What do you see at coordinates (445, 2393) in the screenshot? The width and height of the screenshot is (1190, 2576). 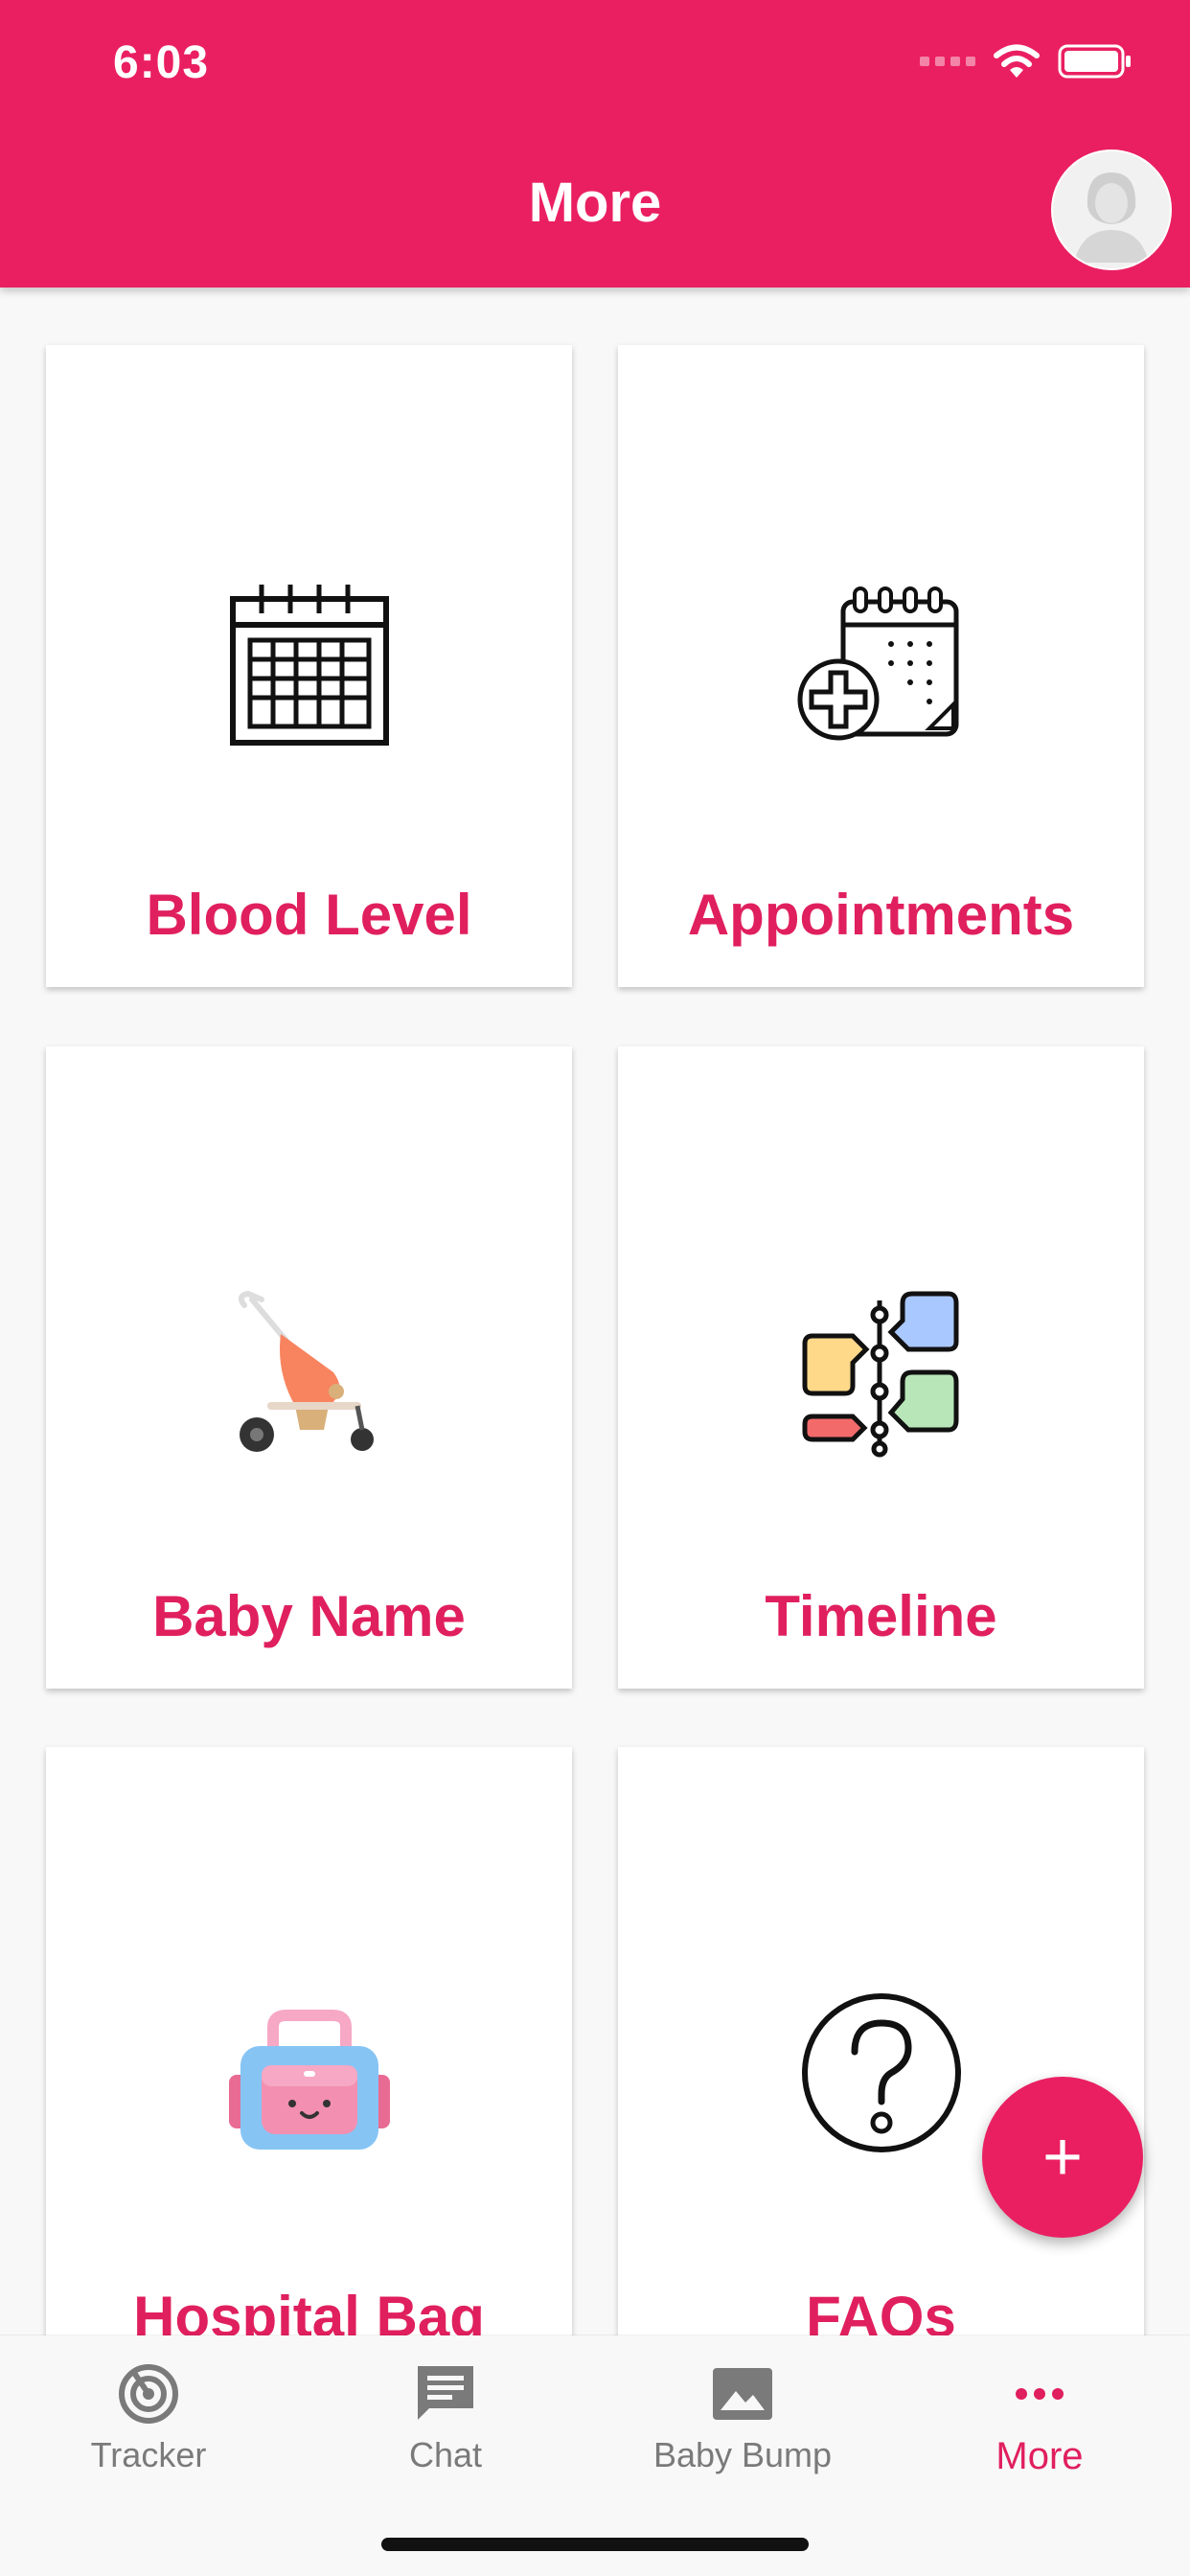 I see `chat-icon` at bounding box center [445, 2393].